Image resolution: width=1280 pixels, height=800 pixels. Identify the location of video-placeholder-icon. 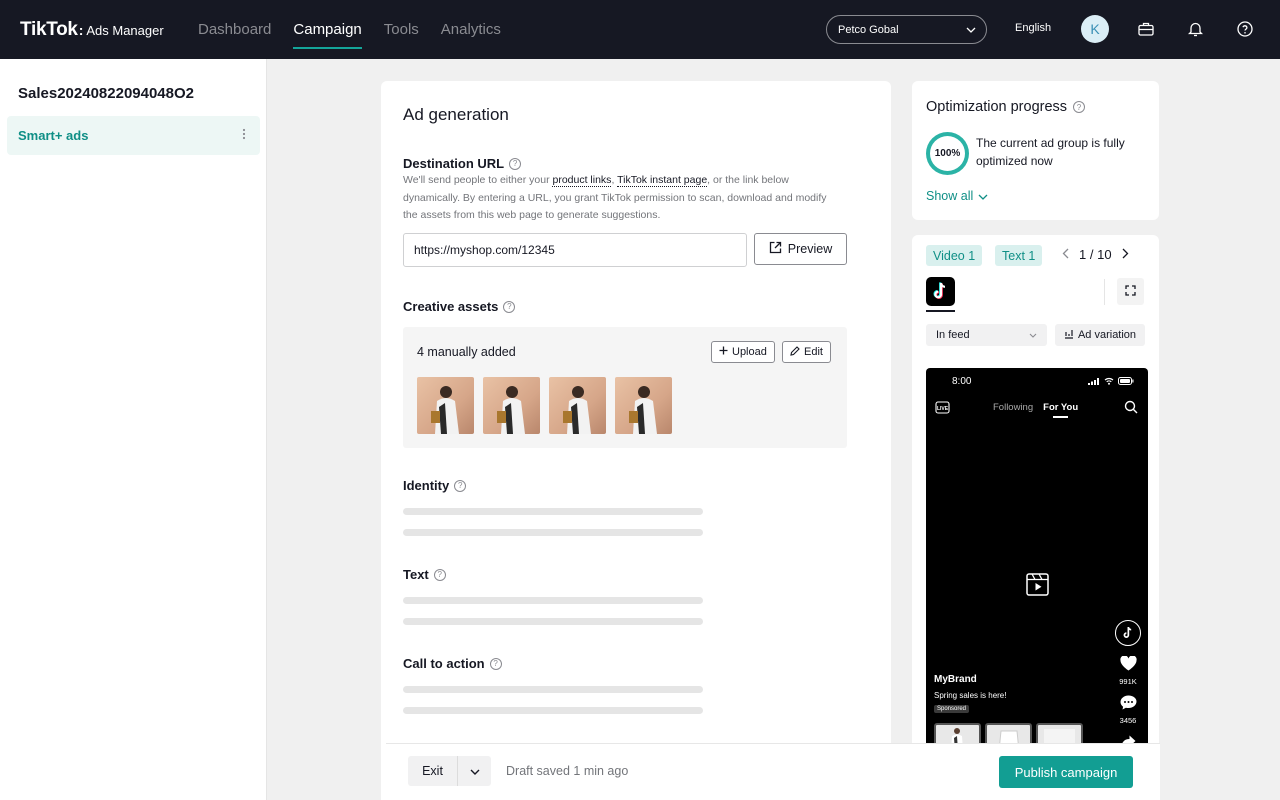
(1037, 587).